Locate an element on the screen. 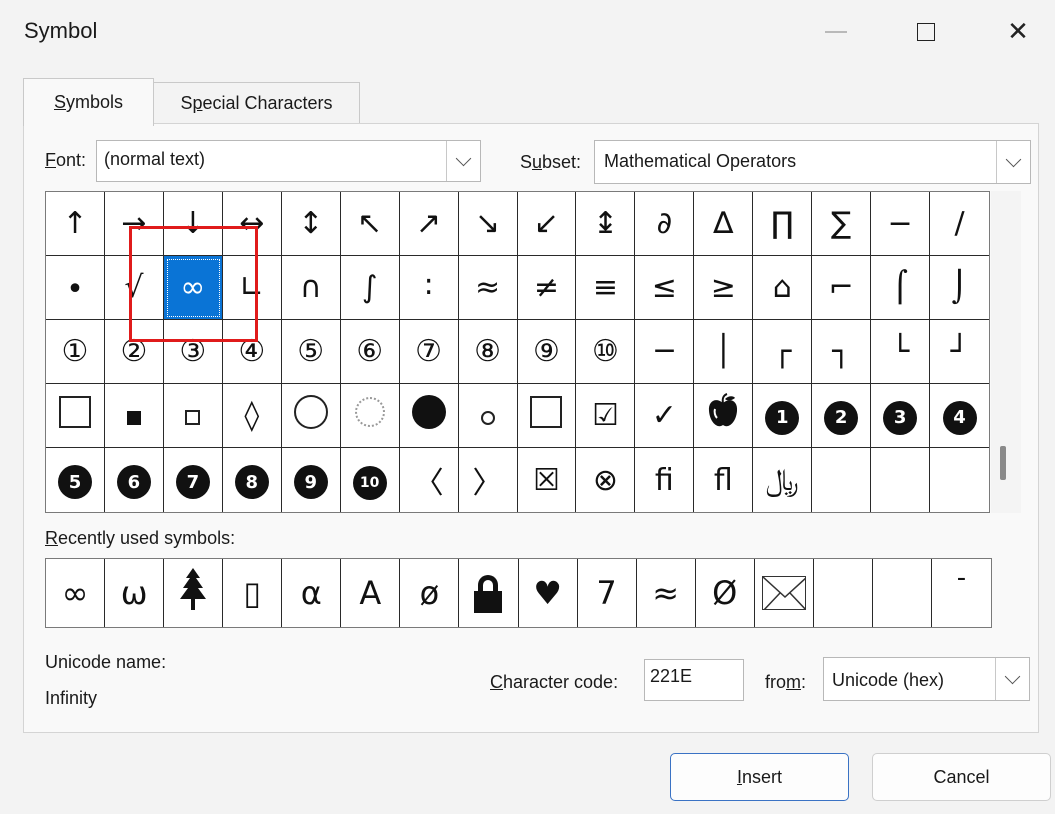  symbol-cell: ≠ is located at coordinates (547, 288).